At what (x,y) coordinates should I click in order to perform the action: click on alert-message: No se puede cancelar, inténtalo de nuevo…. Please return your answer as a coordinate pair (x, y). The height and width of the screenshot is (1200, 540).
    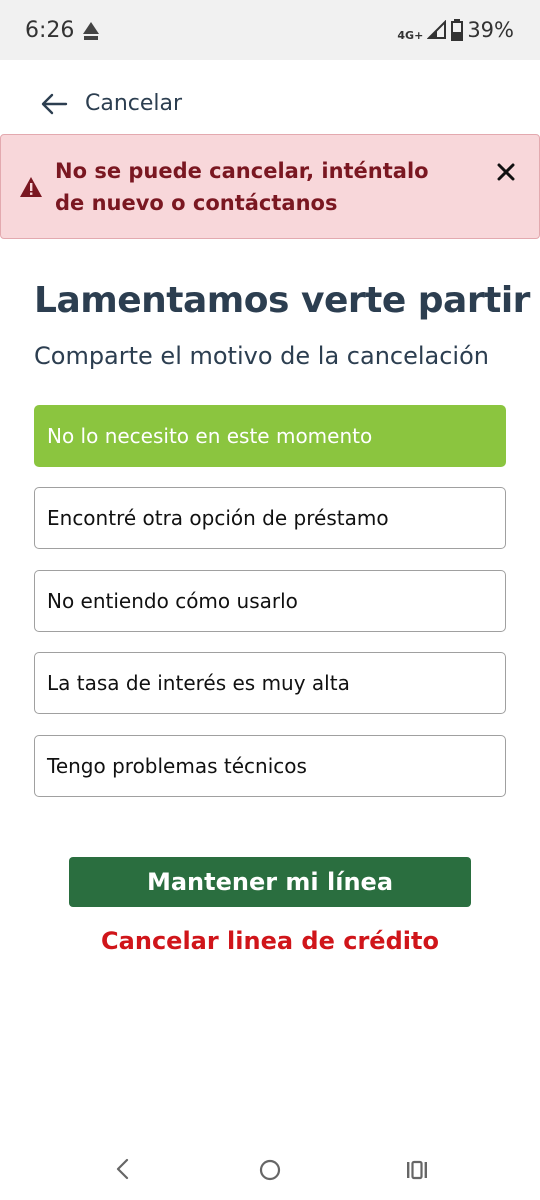
    Looking at the image, I should click on (242, 187).